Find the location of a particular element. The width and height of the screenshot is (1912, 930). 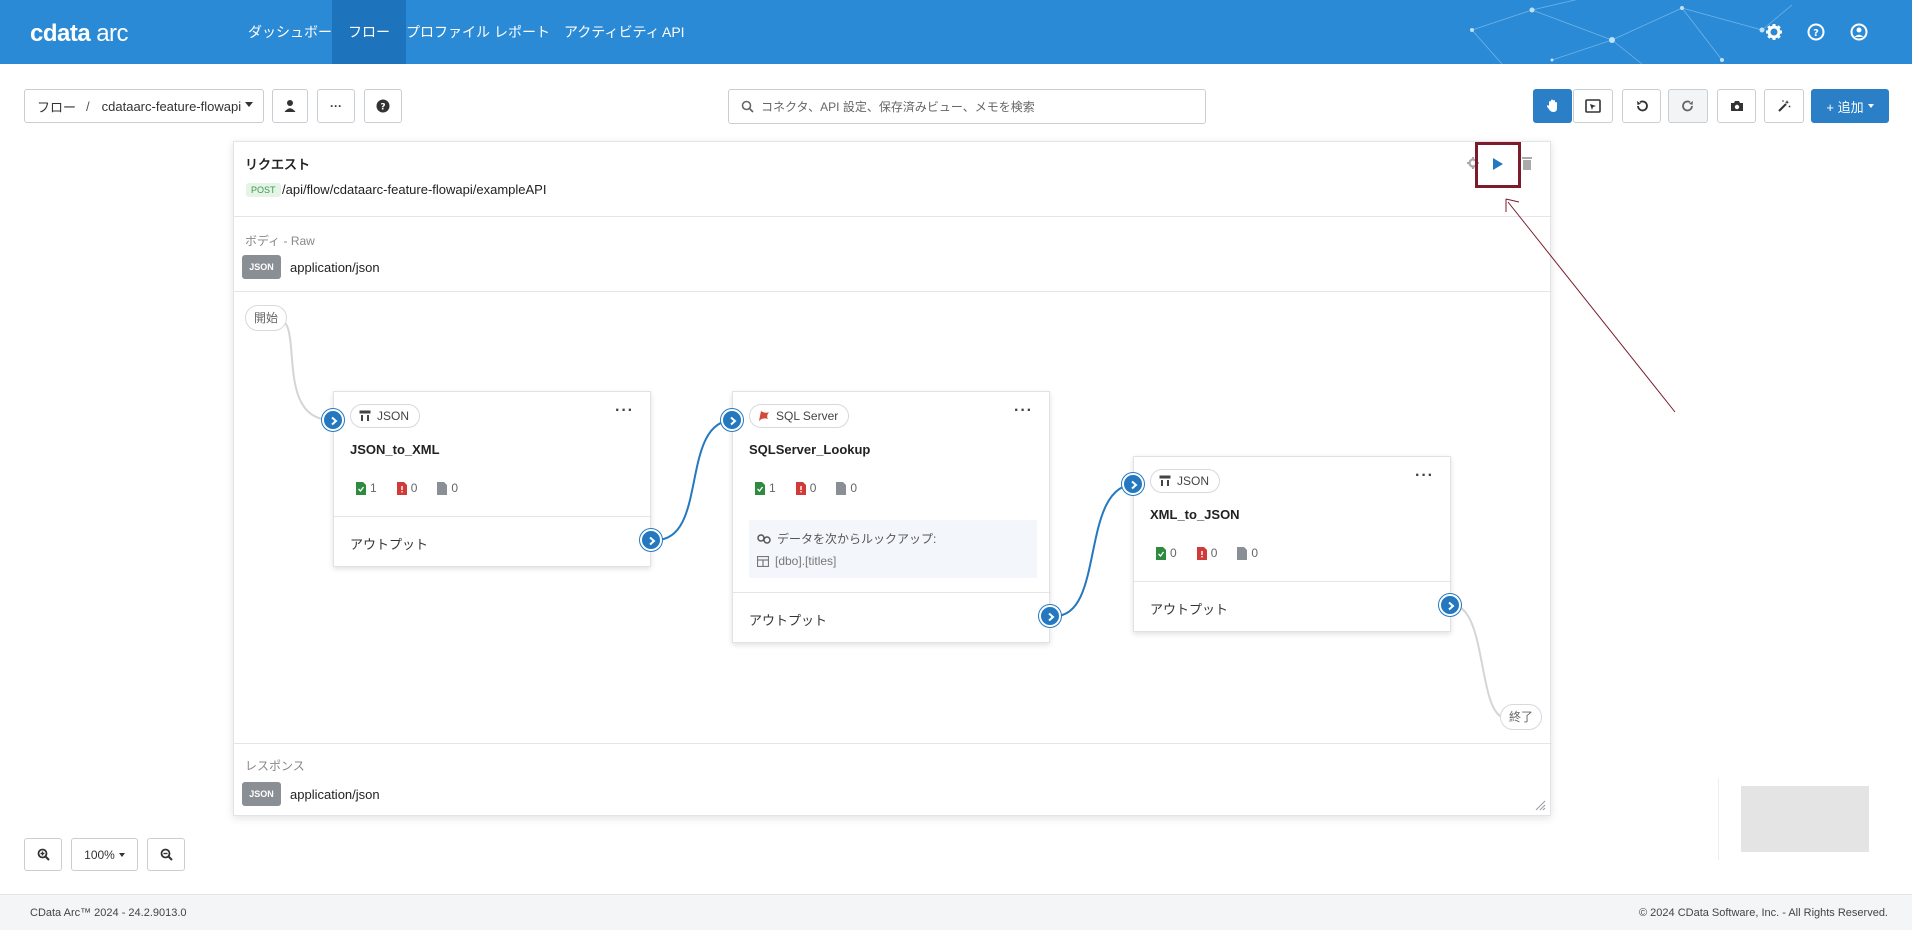

help-circle-icon: ? is located at coordinates (383, 106).